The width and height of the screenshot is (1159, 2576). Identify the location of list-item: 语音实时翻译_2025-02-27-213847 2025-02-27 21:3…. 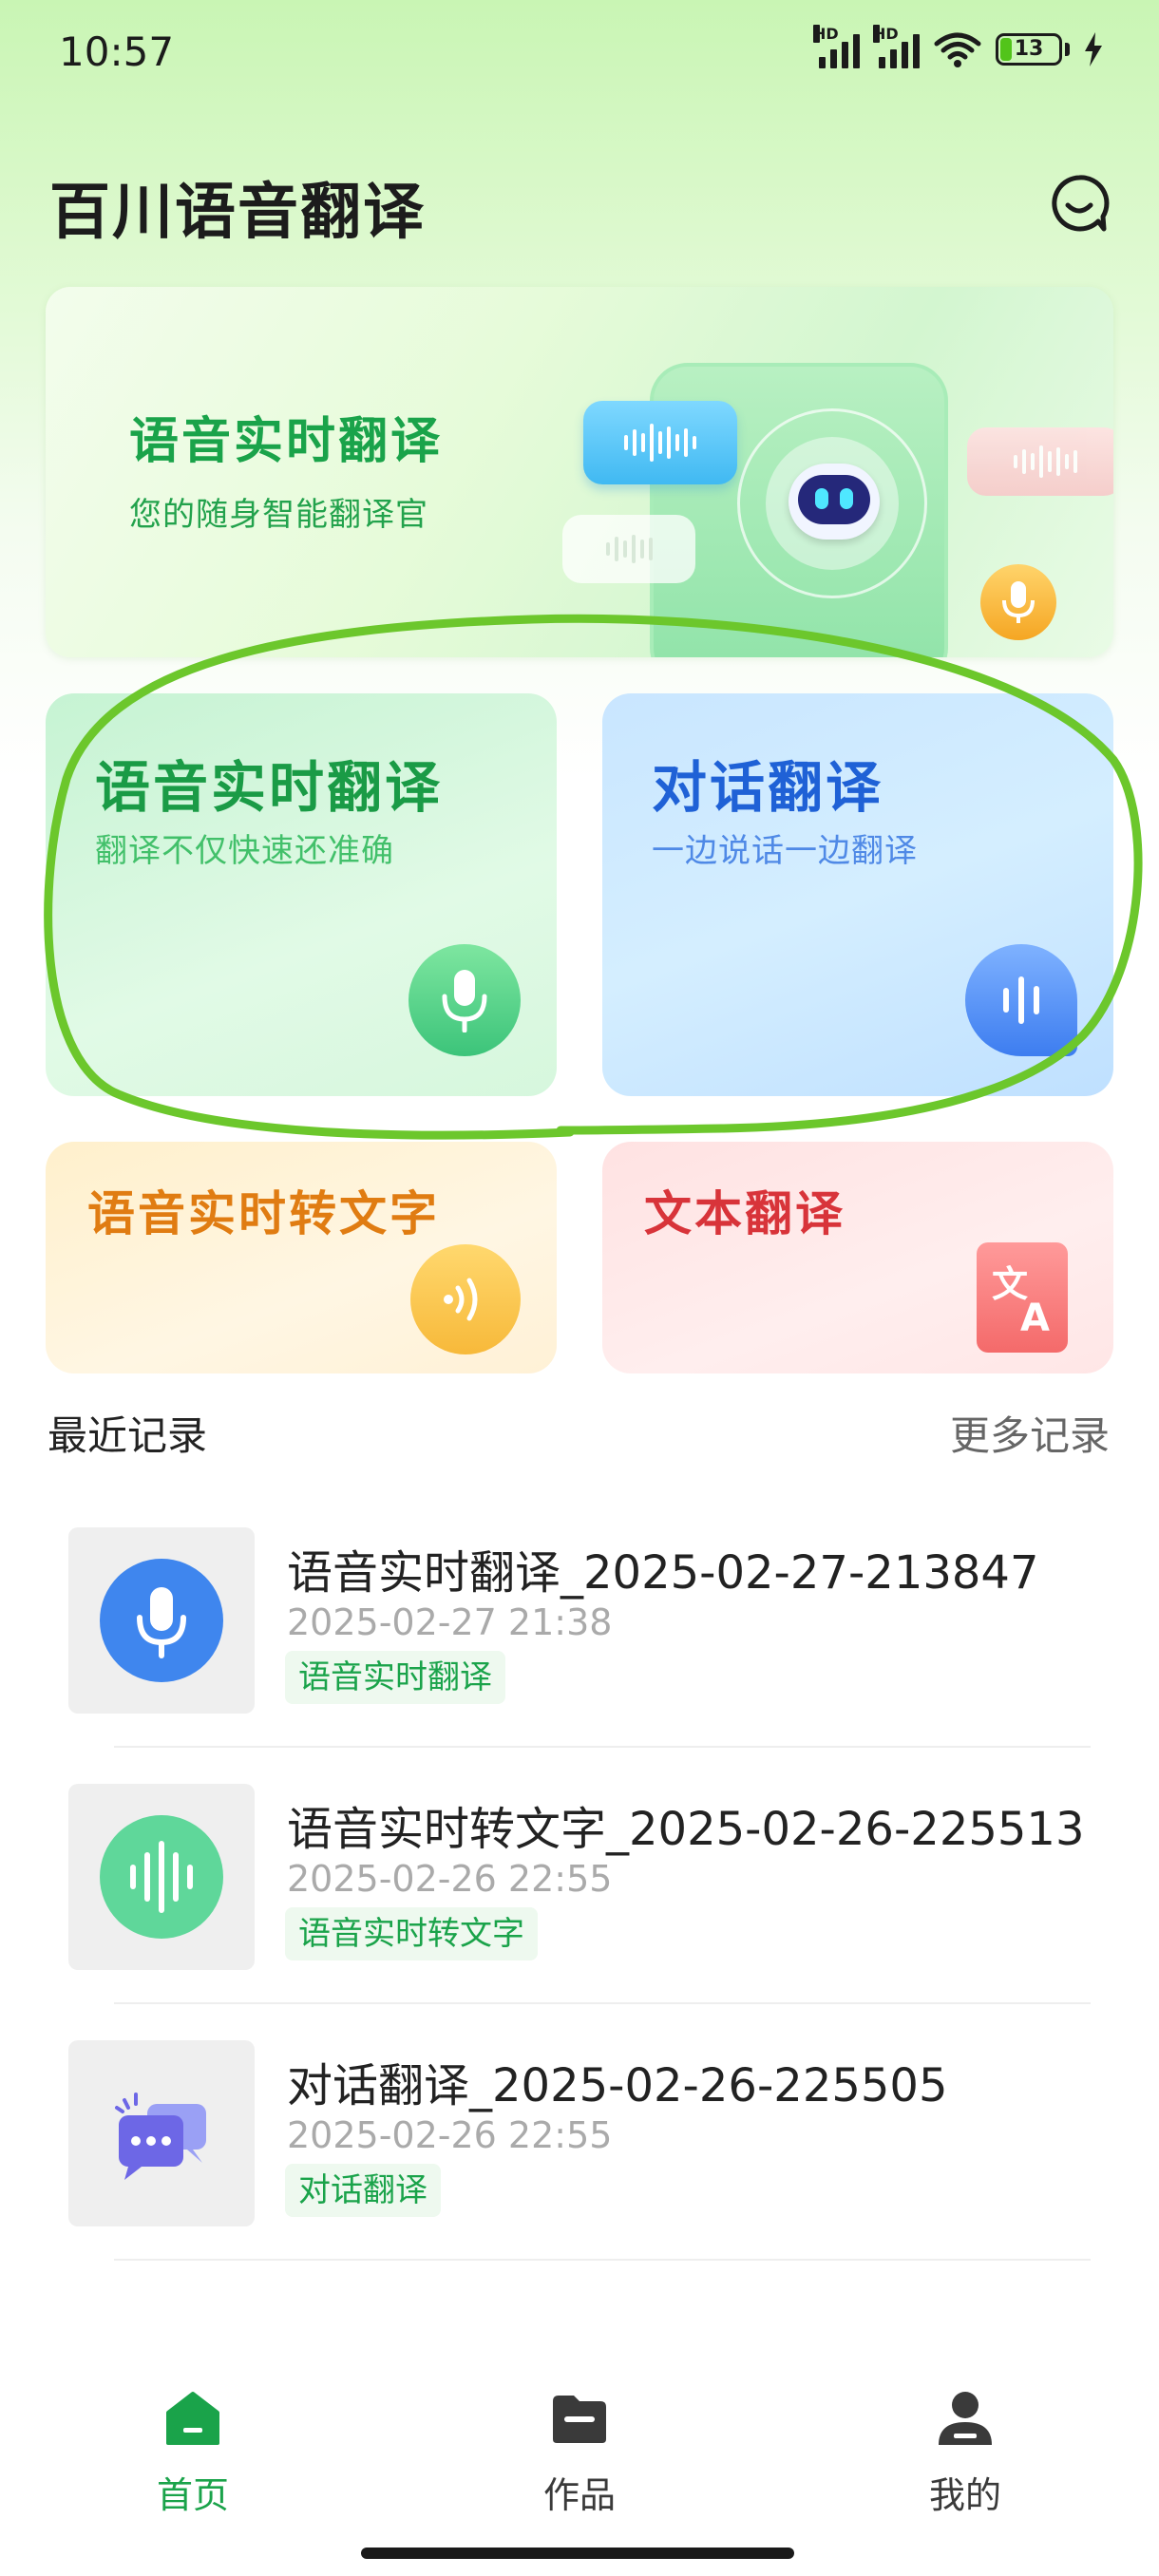
(579, 1620).